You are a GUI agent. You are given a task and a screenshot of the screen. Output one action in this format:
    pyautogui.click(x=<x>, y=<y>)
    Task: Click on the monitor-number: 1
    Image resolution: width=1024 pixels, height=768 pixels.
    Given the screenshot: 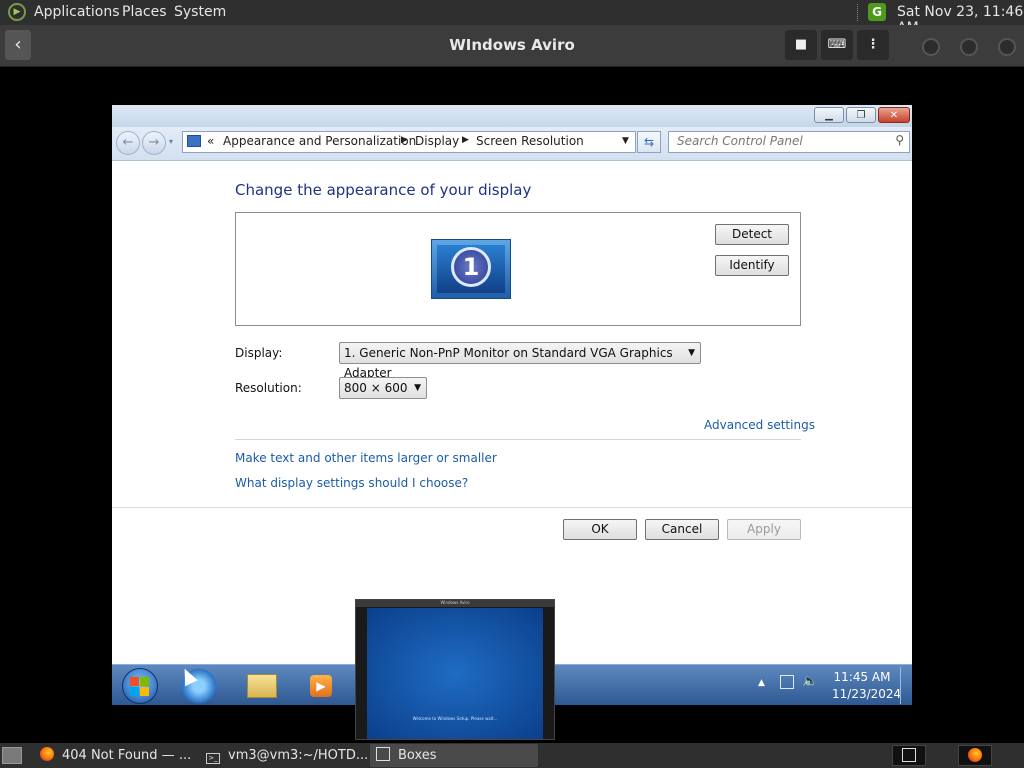 What is the action you would take?
    pyautogui.click(x=471, y=267)
    